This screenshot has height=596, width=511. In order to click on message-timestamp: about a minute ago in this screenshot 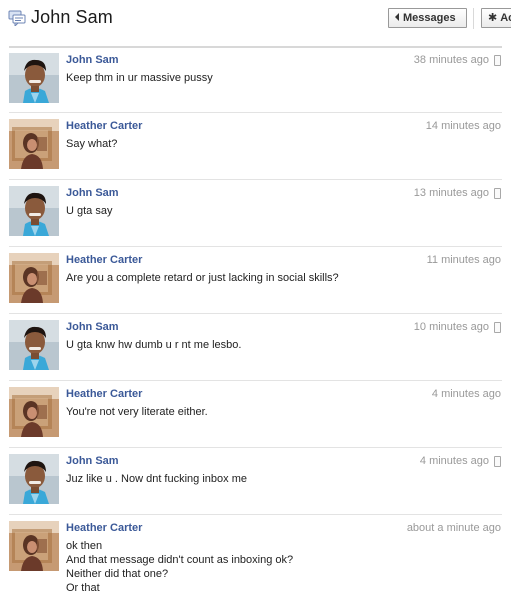, I will do `click(453, 528)`.